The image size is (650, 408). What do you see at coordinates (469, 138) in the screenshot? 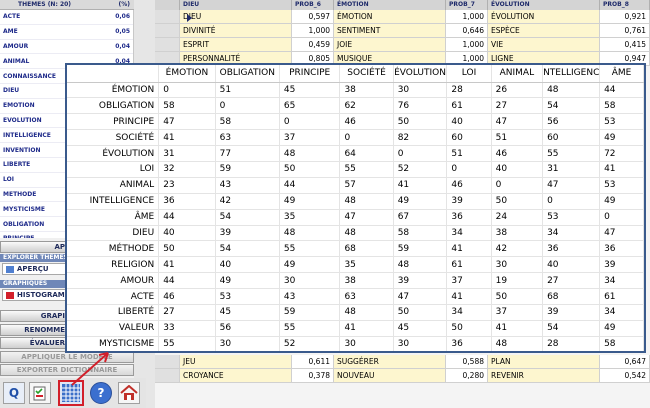
I see `matrix-cell: 60` at bounding box center [469, 138].